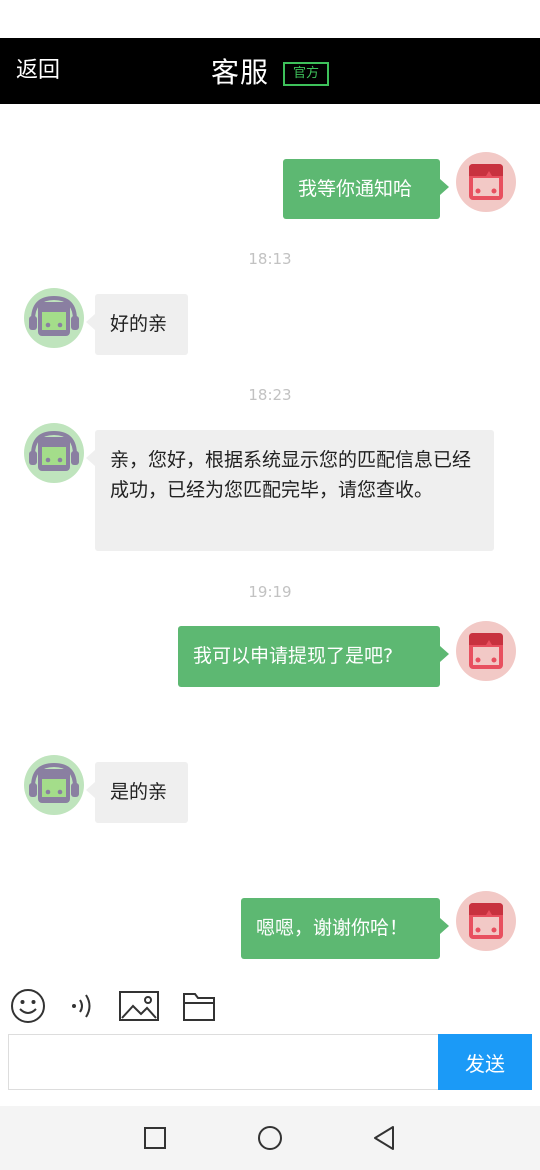  Describe the element at coordinates (313, 656) in the screenshot. I see `message-bubble-sent: 我可以申请提现了是吧?` at that location.